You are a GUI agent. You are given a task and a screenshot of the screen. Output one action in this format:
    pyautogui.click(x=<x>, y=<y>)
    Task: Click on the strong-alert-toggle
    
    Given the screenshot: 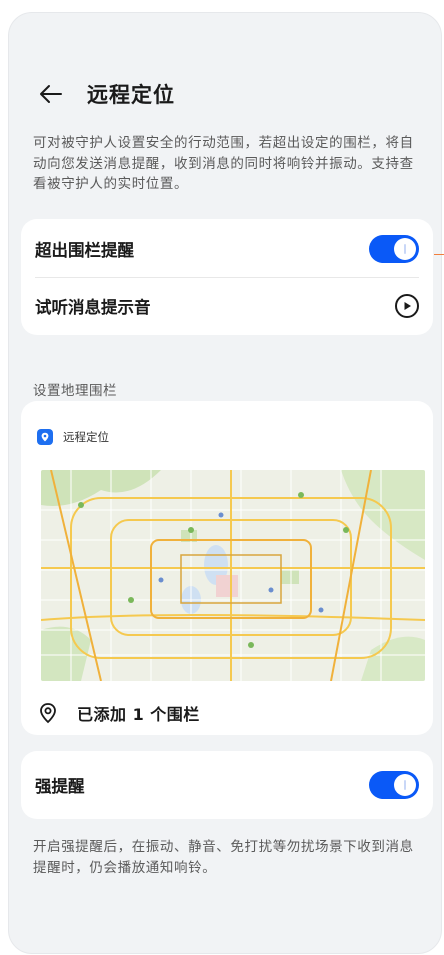 What is the action you would take?
    pyautogui.click(x=394, y=785)
    